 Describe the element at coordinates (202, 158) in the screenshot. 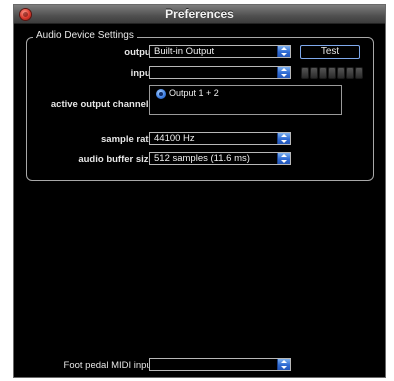

I see `buffer-size-value: 512 samples (11.6 ms)` at that location.